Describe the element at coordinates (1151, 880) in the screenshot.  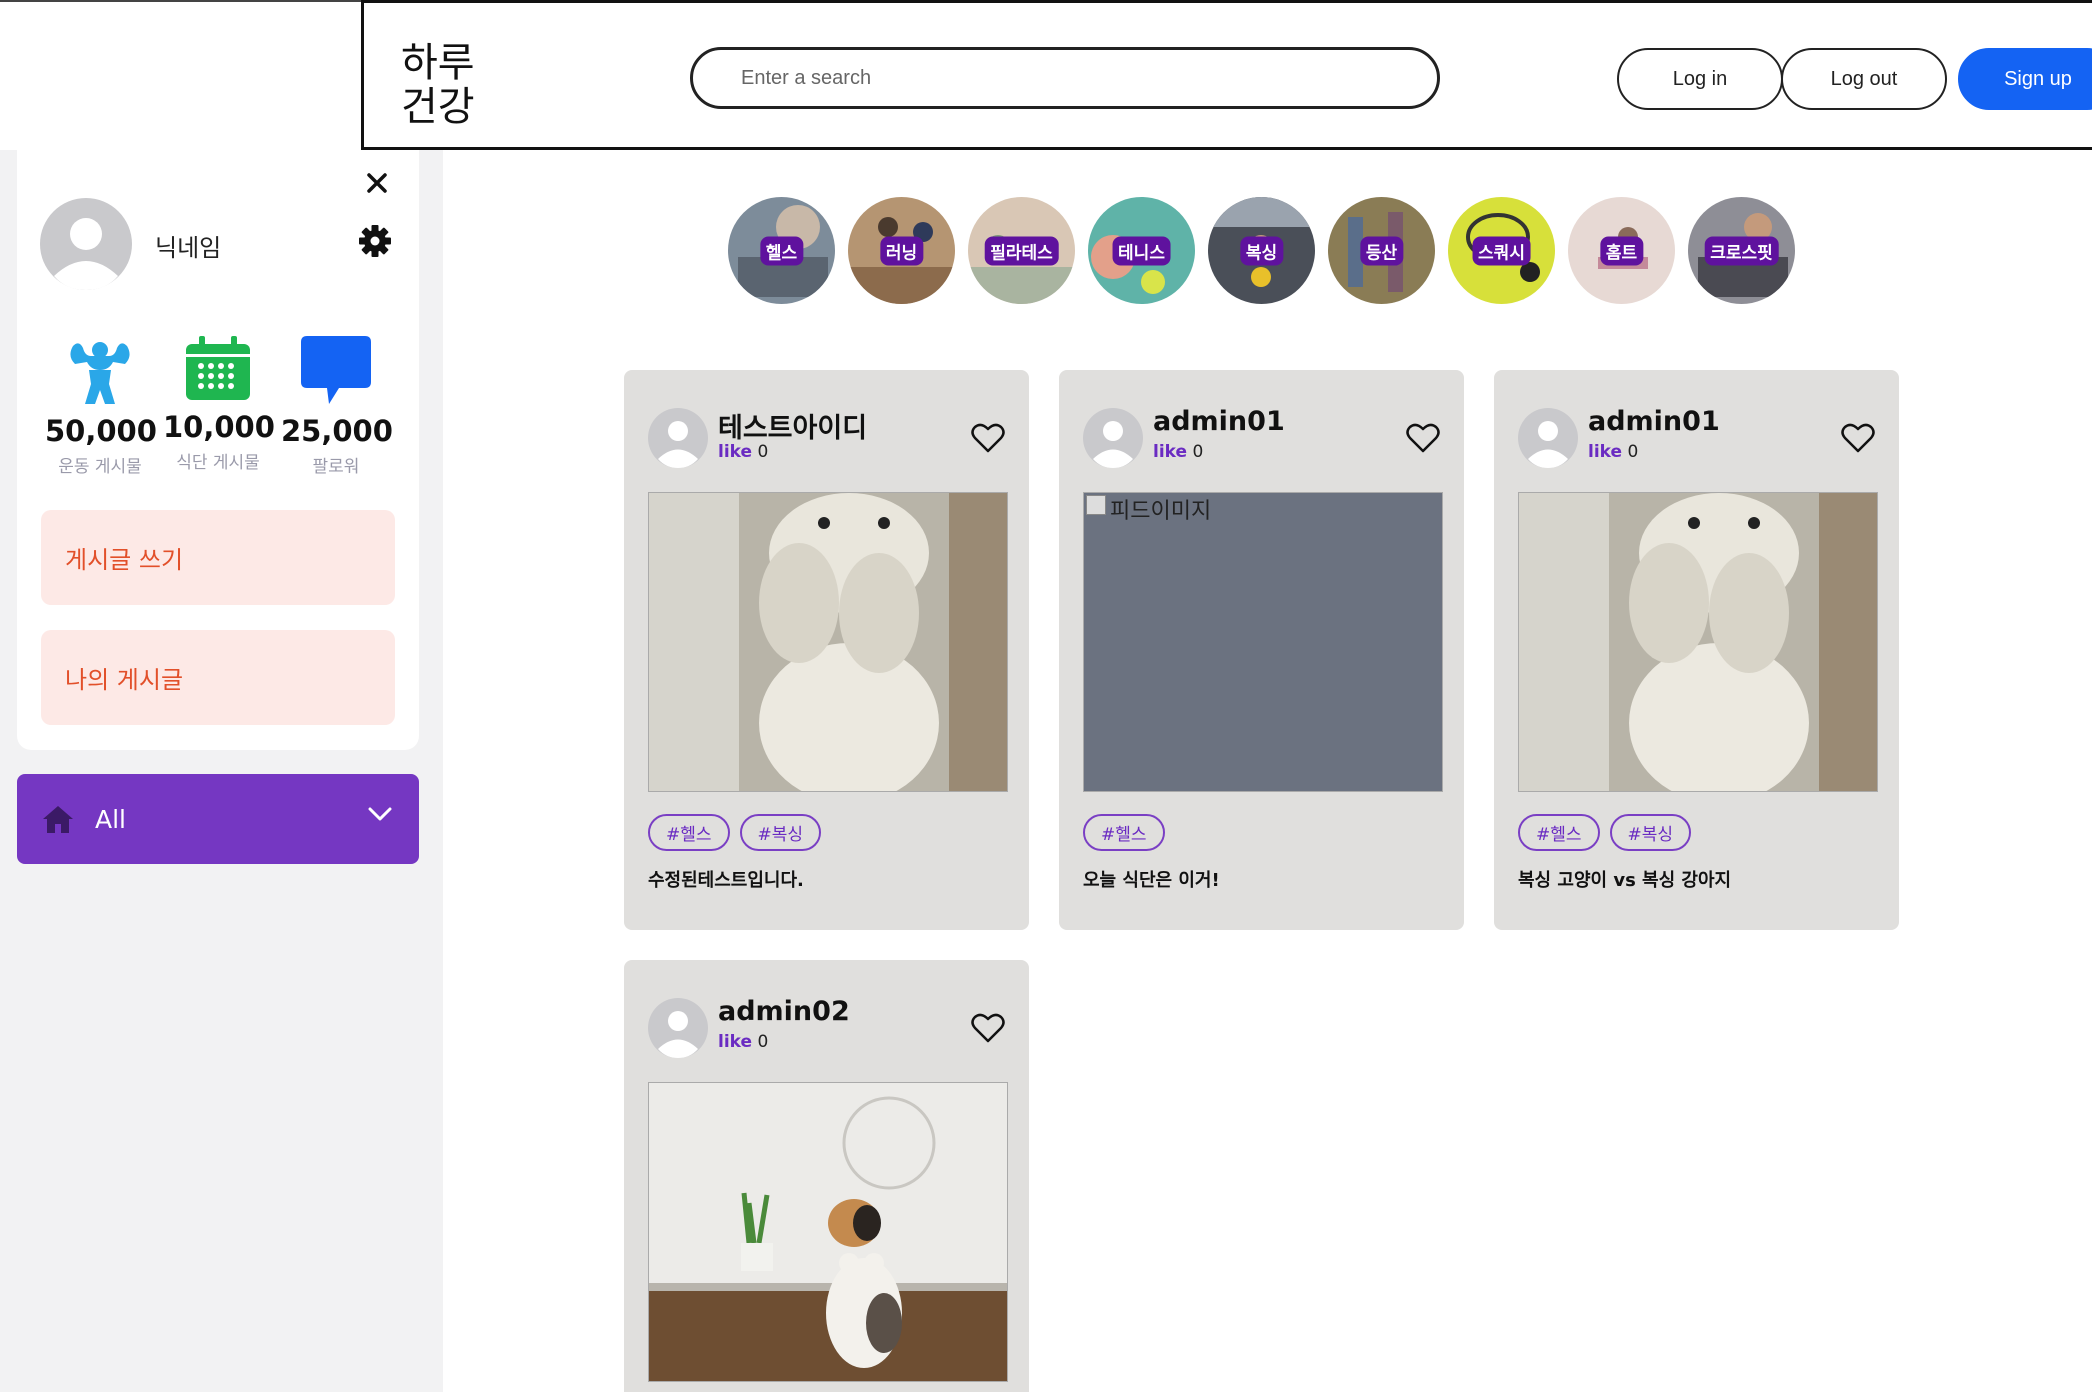
I see `post-text: 오늘 식단은 이거!` at that location.